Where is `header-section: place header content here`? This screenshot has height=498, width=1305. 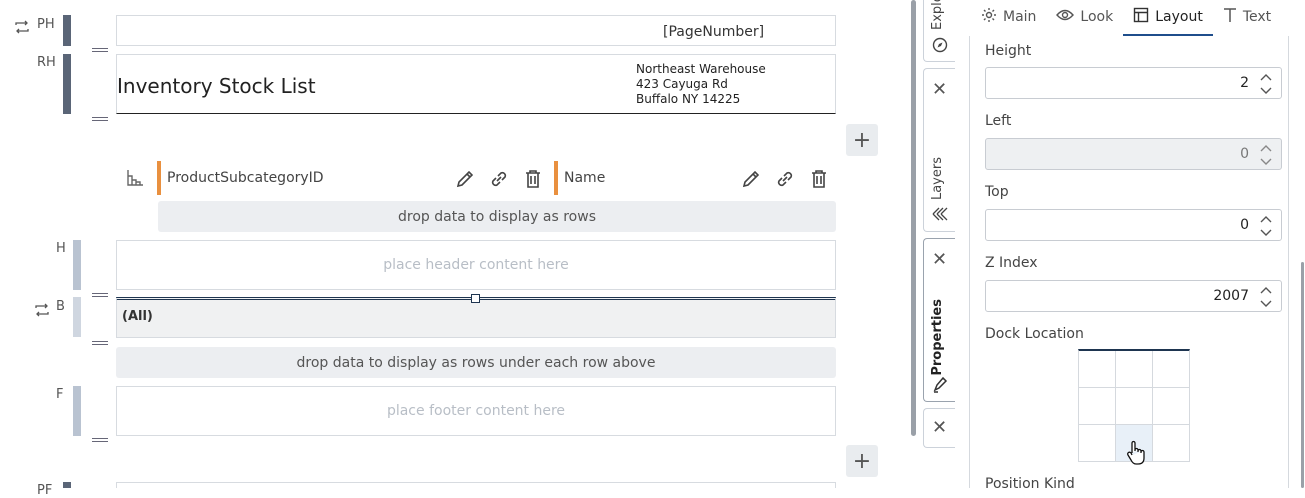 header-section: place header content here is located at coordinates (476, 265).